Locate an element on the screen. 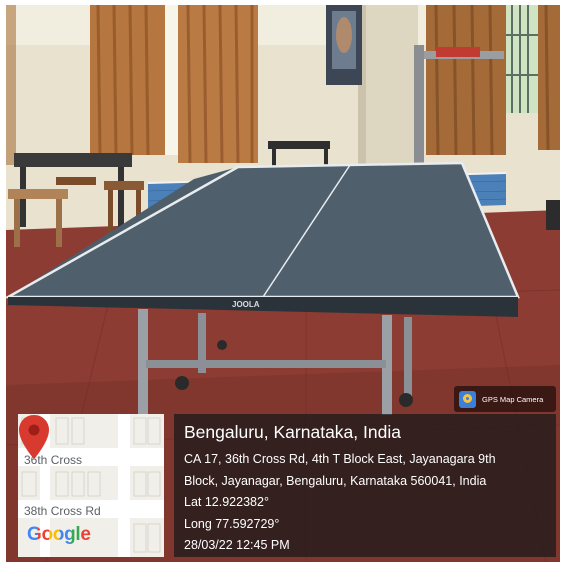 Image resolution: width=566 pixels, height=567 pixels. location-title: Bengaluru, Karnataka, India is located at coordinates (292, 432).